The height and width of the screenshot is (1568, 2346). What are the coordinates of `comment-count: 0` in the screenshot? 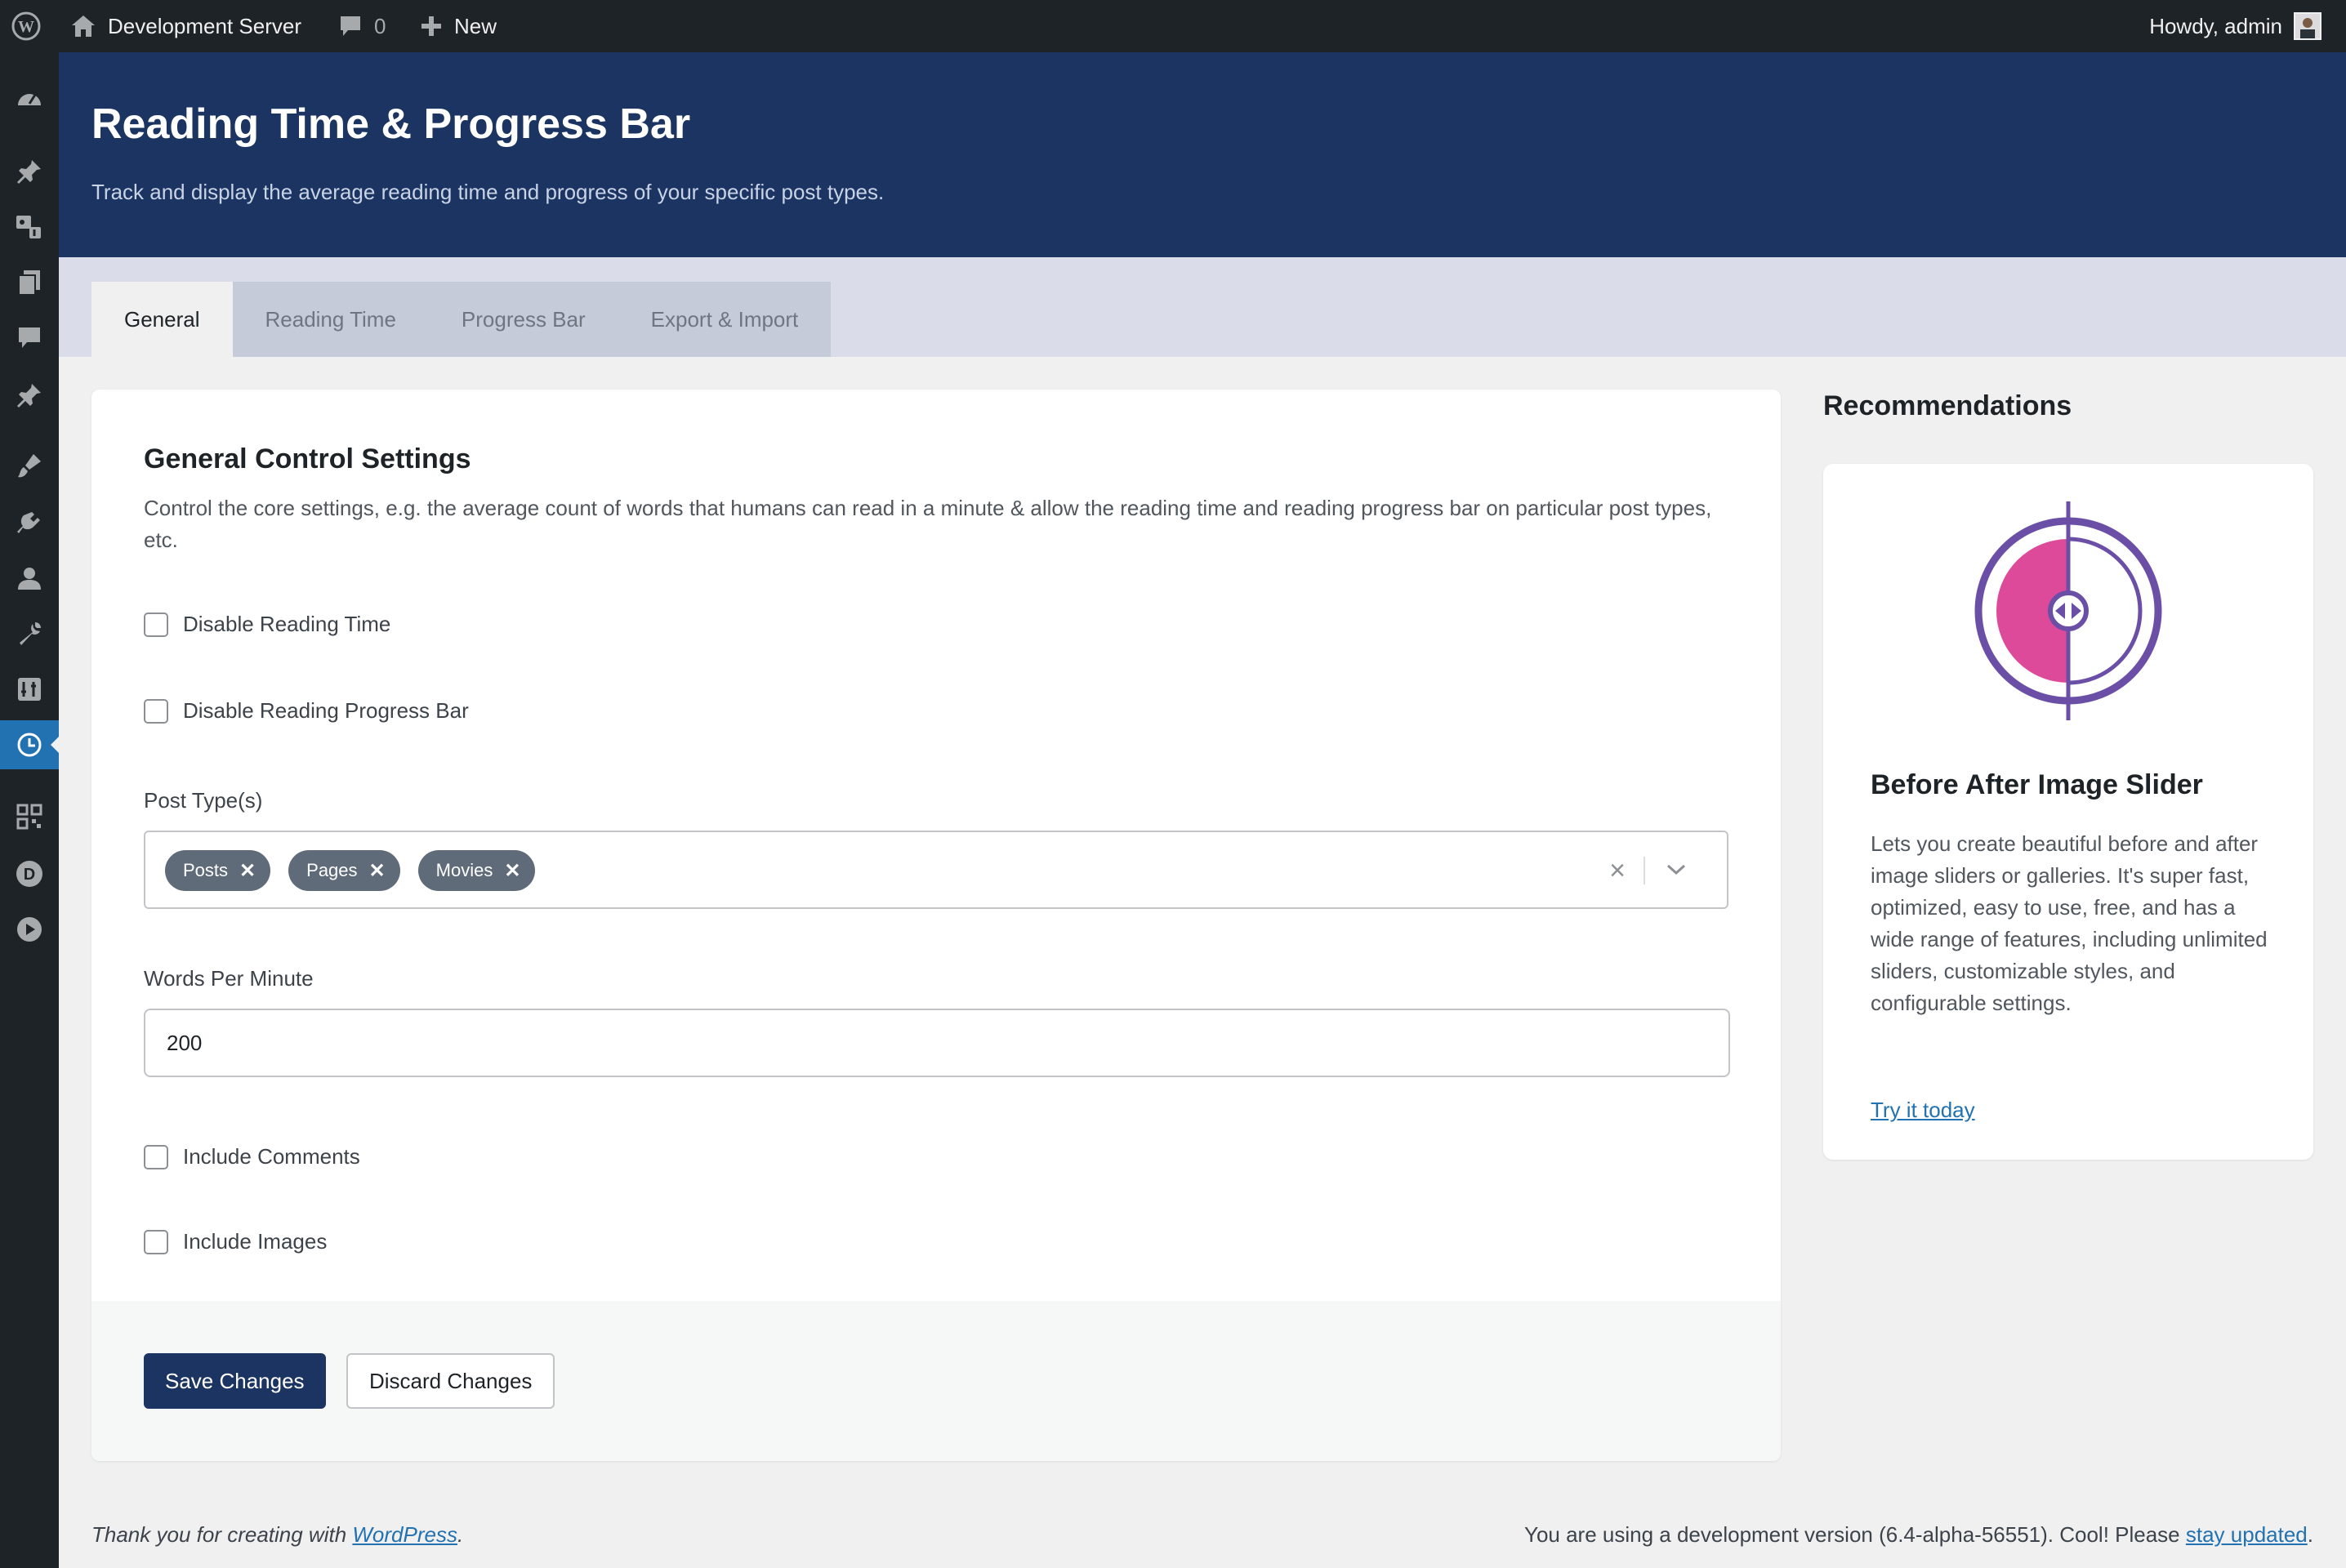 It's located at (380, 25).